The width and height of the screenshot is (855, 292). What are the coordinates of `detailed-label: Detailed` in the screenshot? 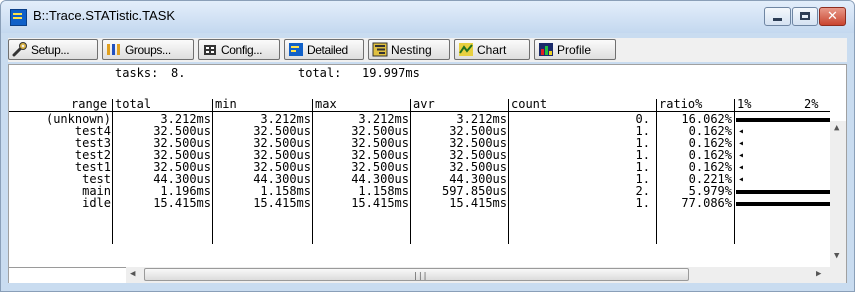 It's located at (327, 50).